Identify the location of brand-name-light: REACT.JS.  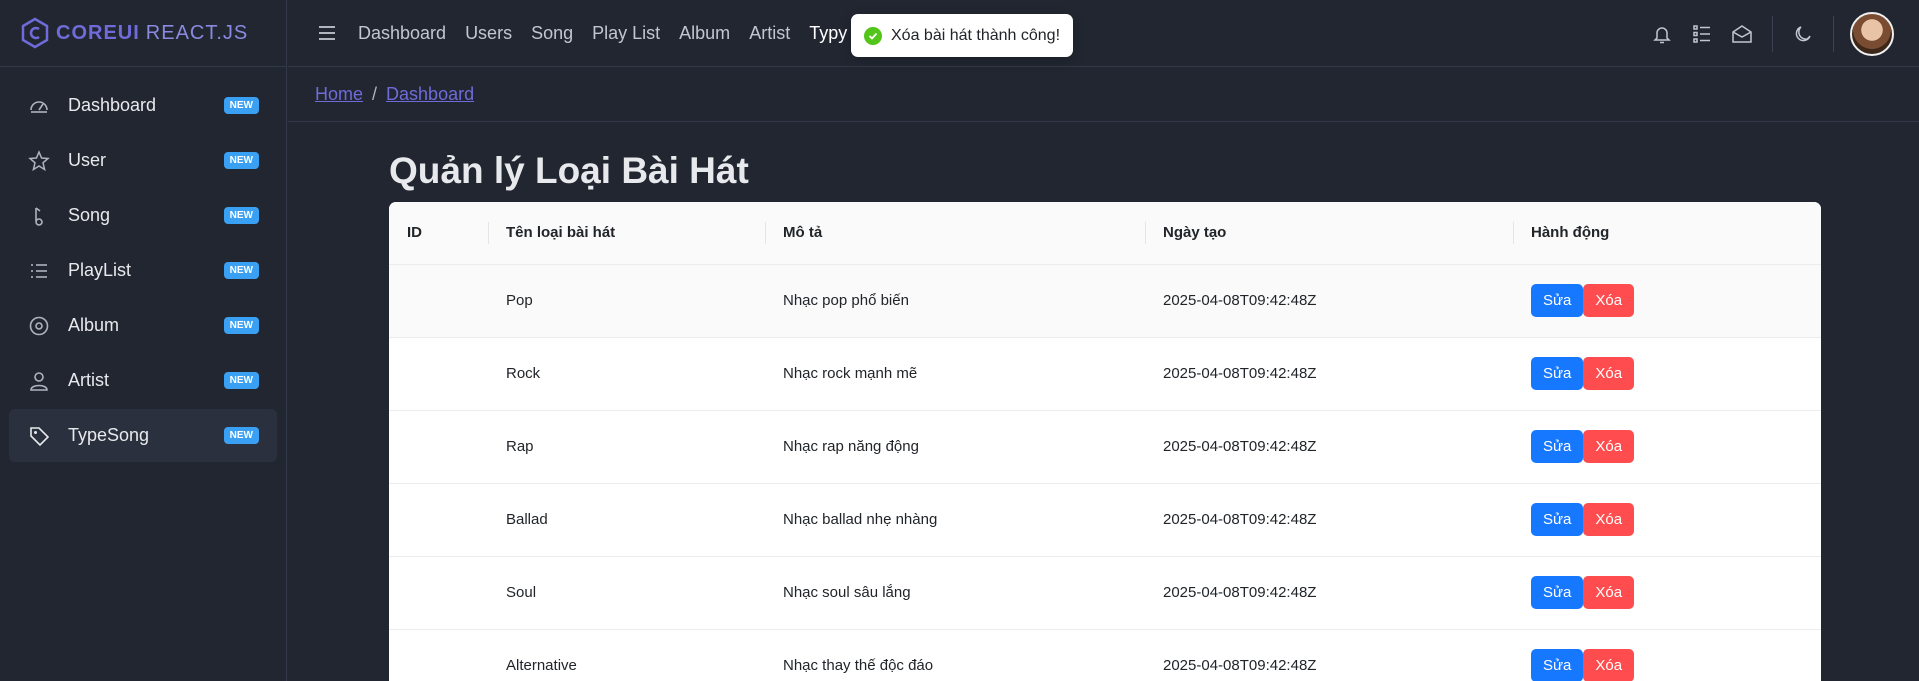
(197, 32).